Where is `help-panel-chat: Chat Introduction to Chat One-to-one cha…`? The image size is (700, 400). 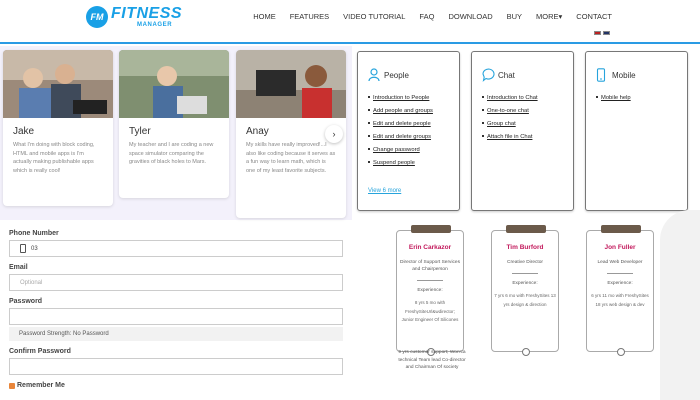 help-panel-chat: Chat Introduction to Chat One-to-one cha… is located at coordinates (522, 131).